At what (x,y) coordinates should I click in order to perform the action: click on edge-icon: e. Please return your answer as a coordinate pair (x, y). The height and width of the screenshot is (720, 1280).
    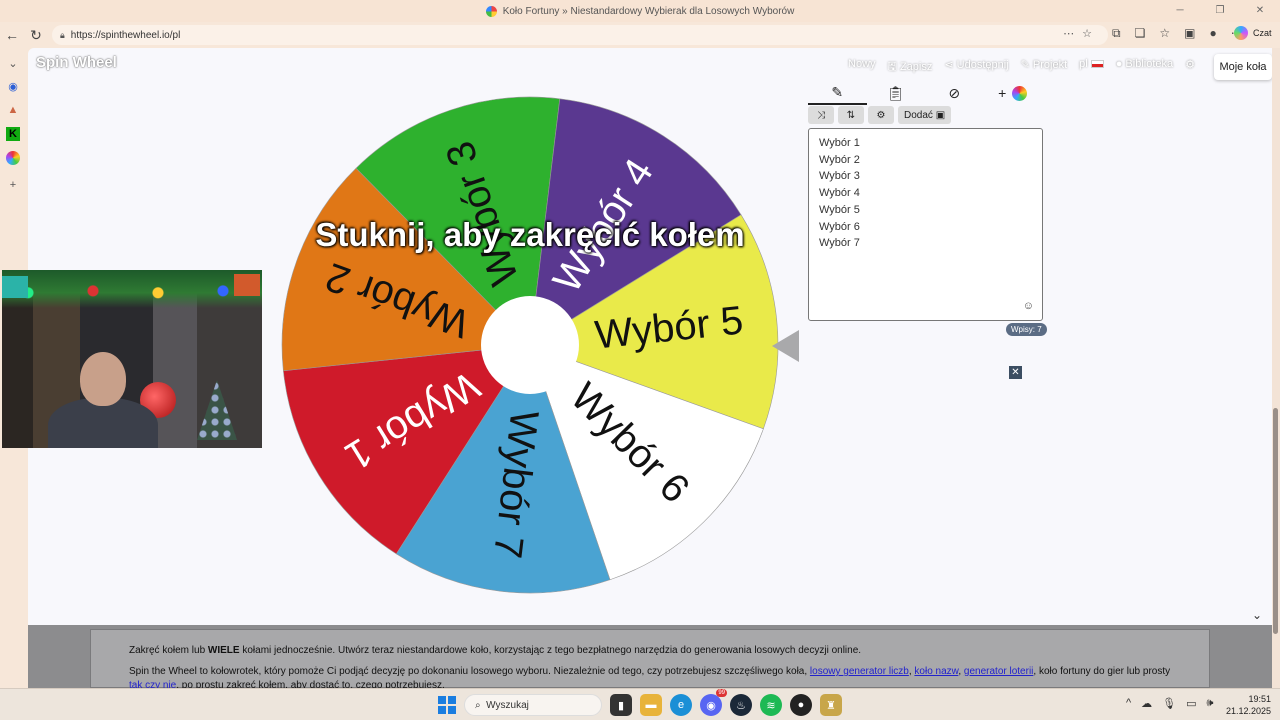
    Looking at the image, I should click on (681, 705).